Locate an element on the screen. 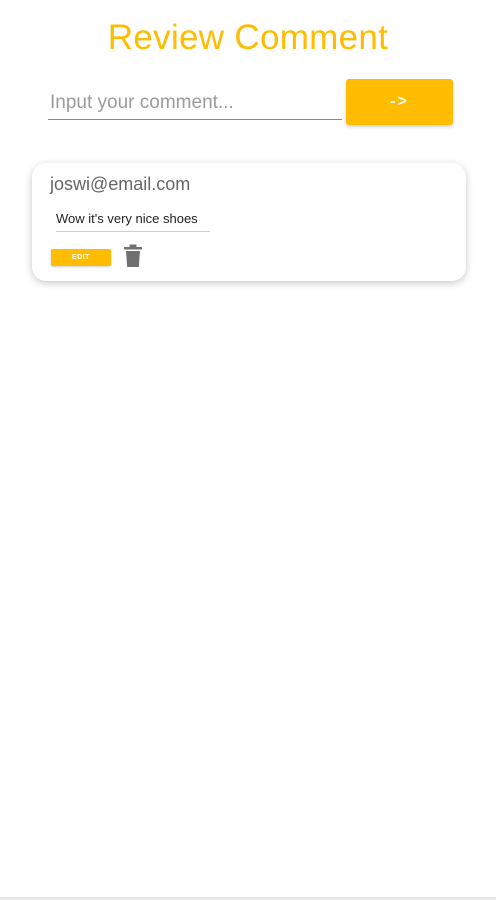 This screenshot has height=900, width=496. comment-text: Wow it's very nice shoes is located at coordinates (133, 220).